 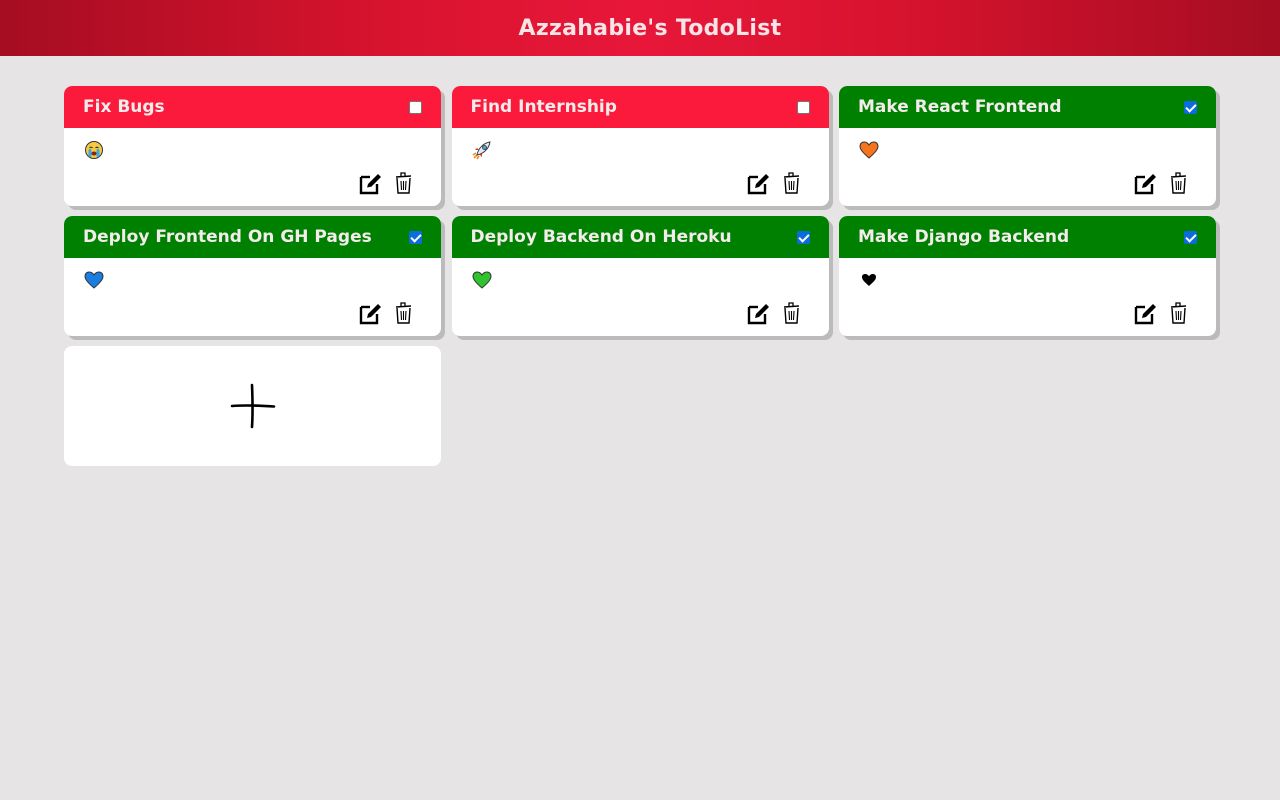 I want to click on todo-card: Deploy Backend On Heroku, so click(x=640, y=276).